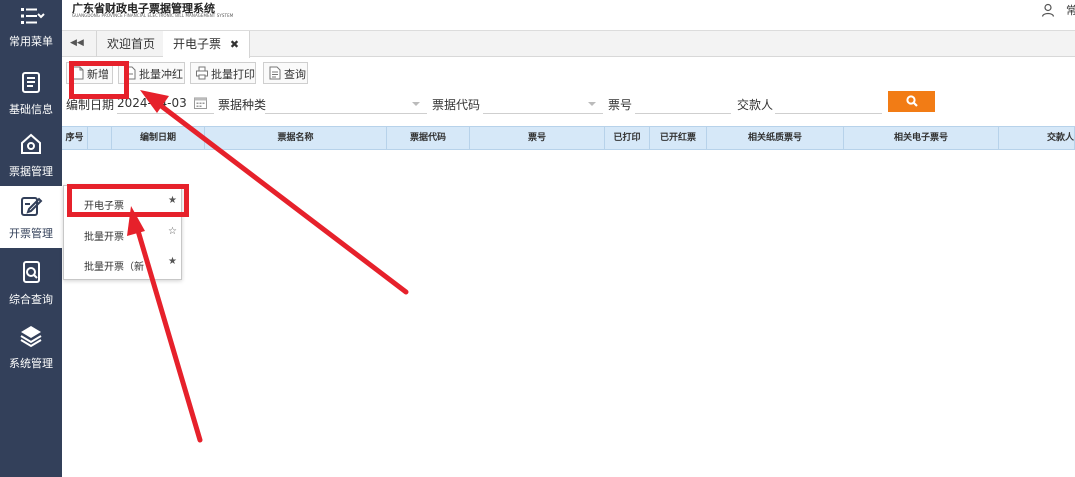  Describe the element at coordinates (158, 138) in the screenshot. I see `column-header-date: 编制日期` at that location.